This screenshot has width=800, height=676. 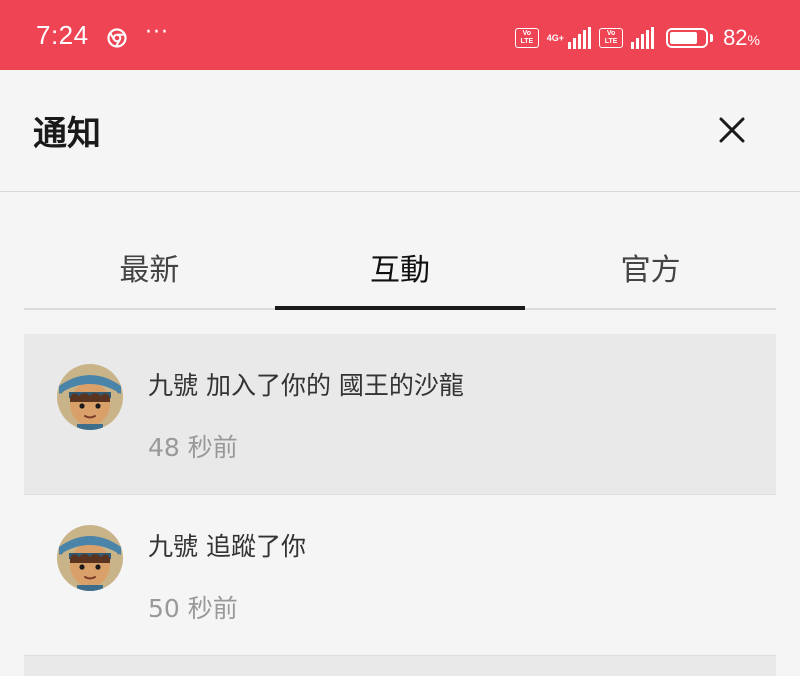 I want to click on notification-time: 48 秒前, so click(x=193, y=447).